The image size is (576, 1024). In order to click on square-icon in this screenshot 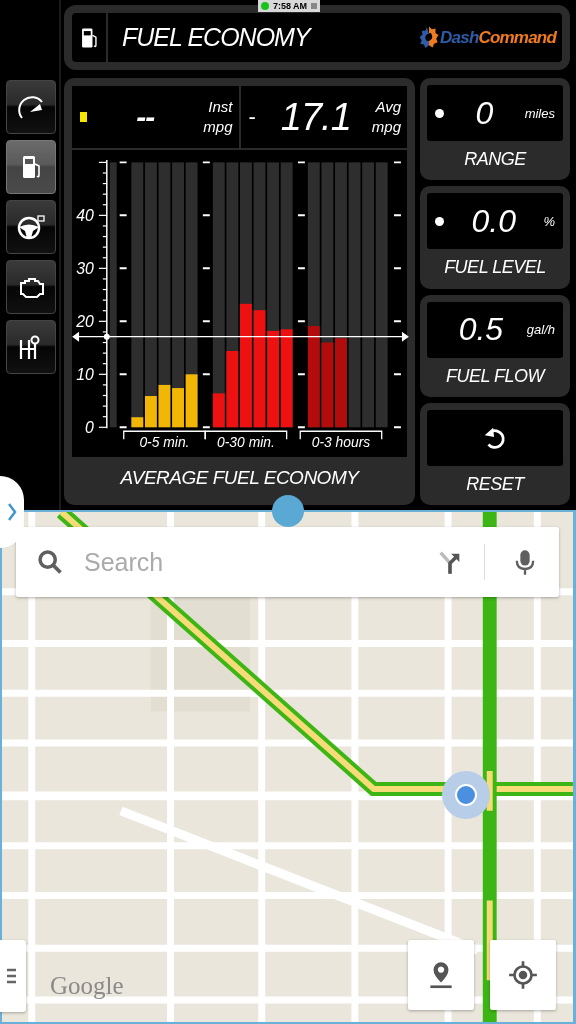, I will do `click(314, 6)`.